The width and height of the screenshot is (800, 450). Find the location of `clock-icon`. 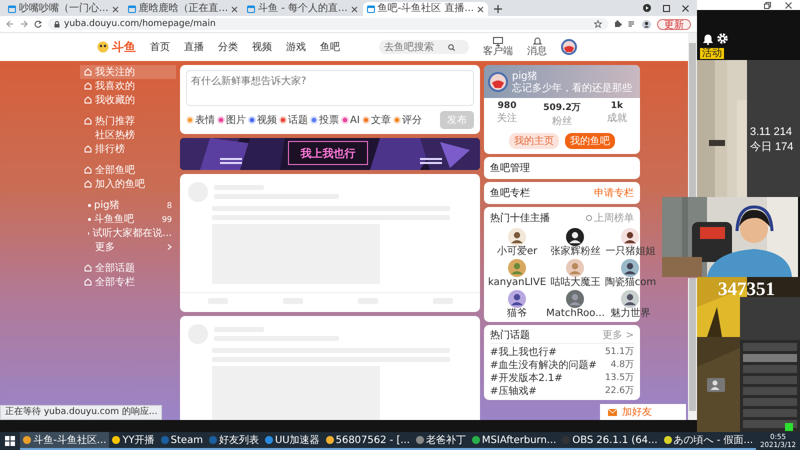

clock-icon is located at coordinates (589, 218).